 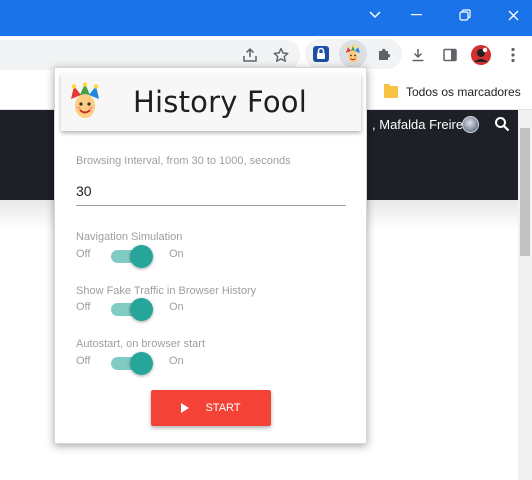 I want to click on all-bookmarks-folder: Todos os marcadores, so click(x=452, y=92).